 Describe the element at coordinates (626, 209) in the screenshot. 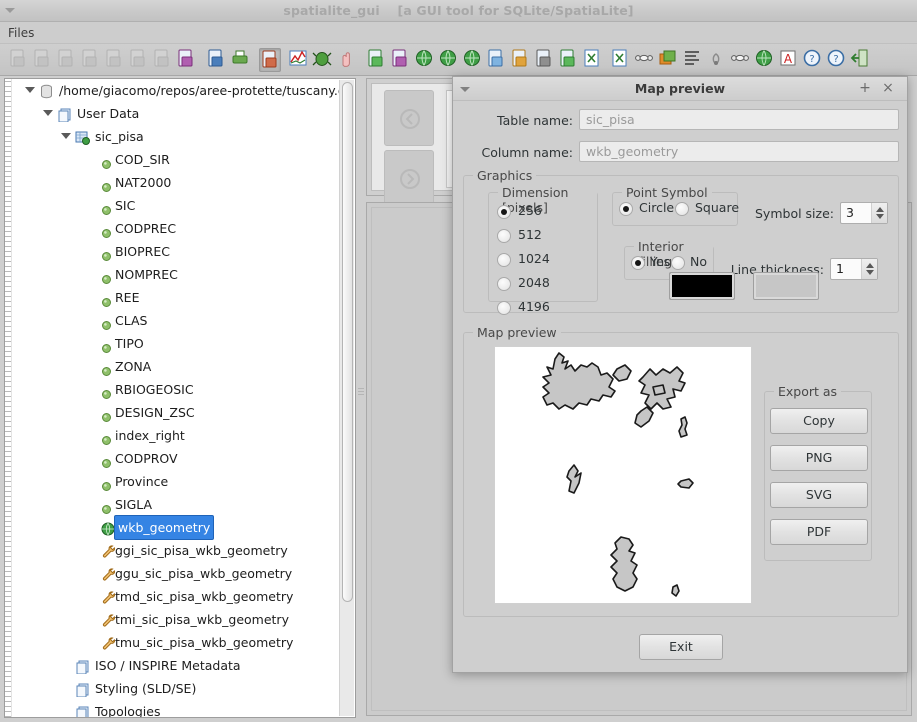

I see `radio-circle-icon` at that location.